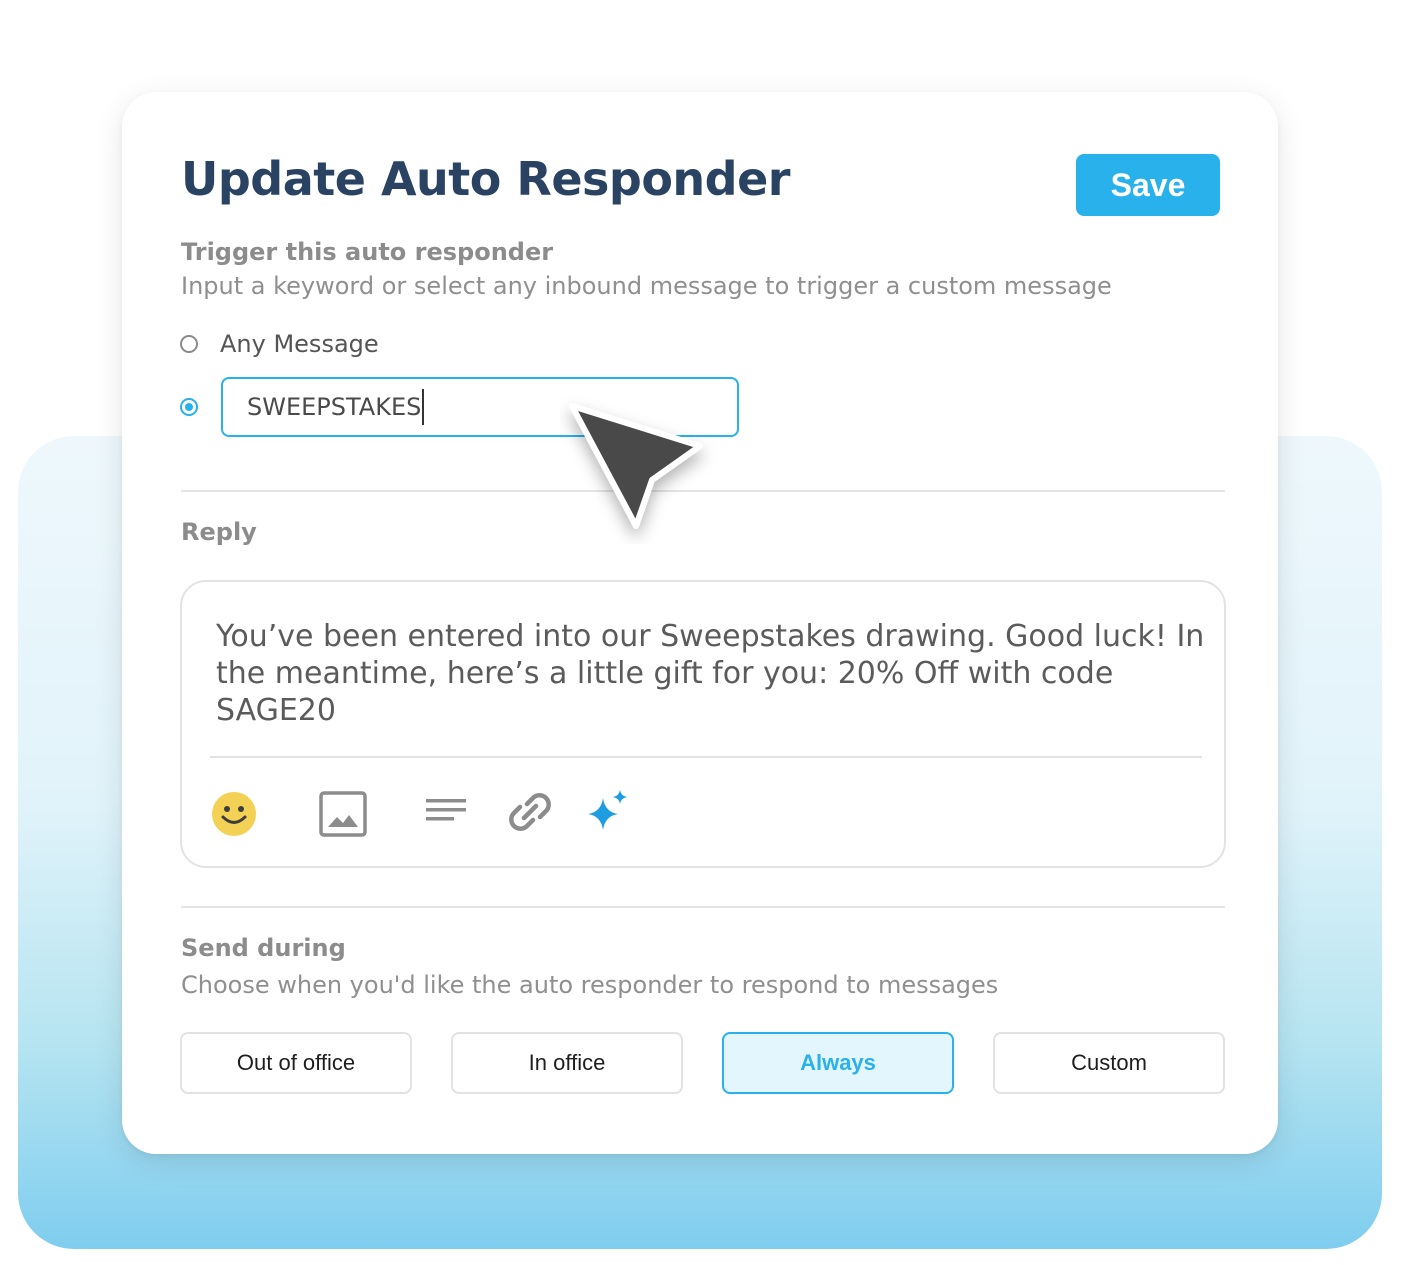 The width and height of the screenshot is (1407, 1265). Describe the element at coordinates (446, 810) in the screenshot. I see `text-format-icon` at that location.